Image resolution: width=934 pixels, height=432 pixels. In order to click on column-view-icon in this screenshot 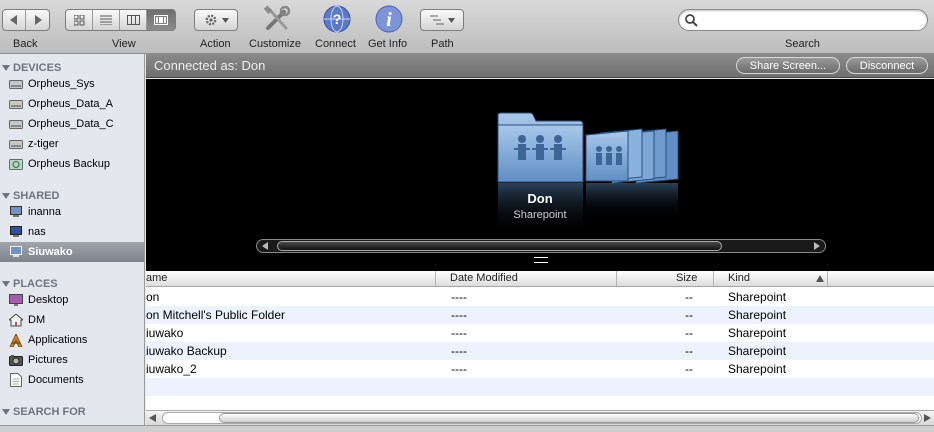, I will do `click(133, 20)`.